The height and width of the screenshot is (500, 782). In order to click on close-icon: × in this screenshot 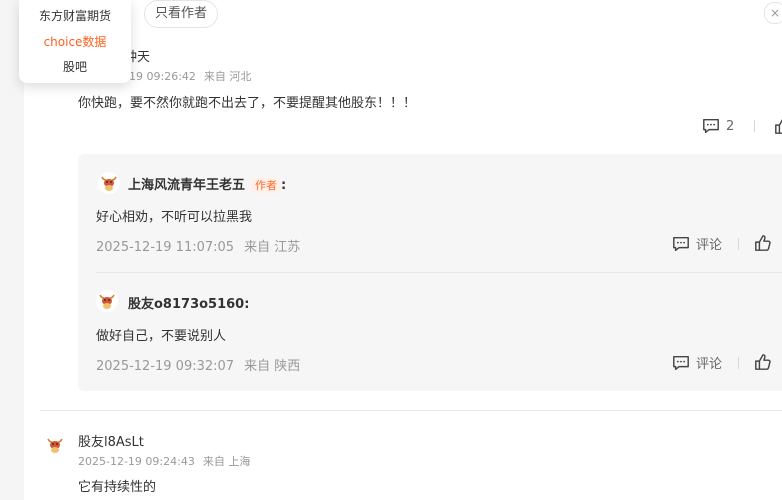, I will do `click(773, 13)`.